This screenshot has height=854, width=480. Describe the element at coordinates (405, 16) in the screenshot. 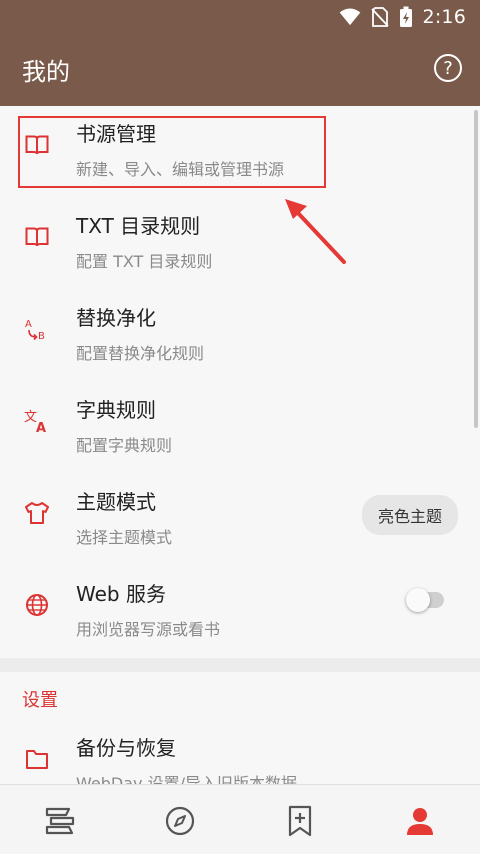

I see `battery-charging-icon` at that location.